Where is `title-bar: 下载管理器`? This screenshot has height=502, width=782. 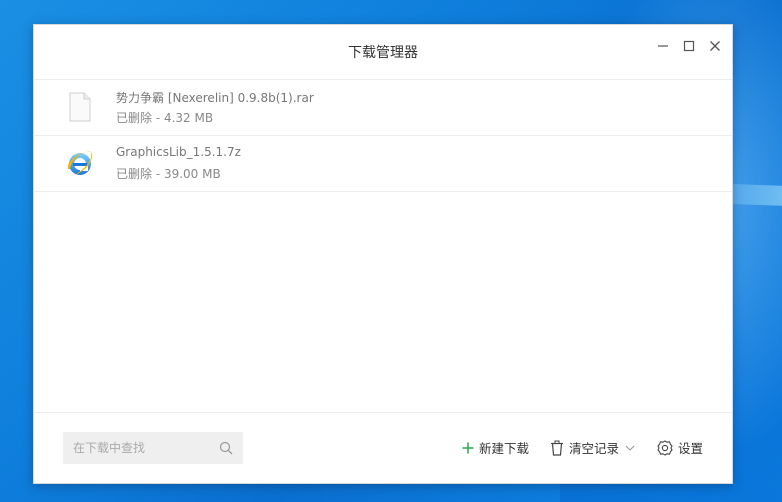
title-bar: 下载管理器 is located at coordinates (383, 52).